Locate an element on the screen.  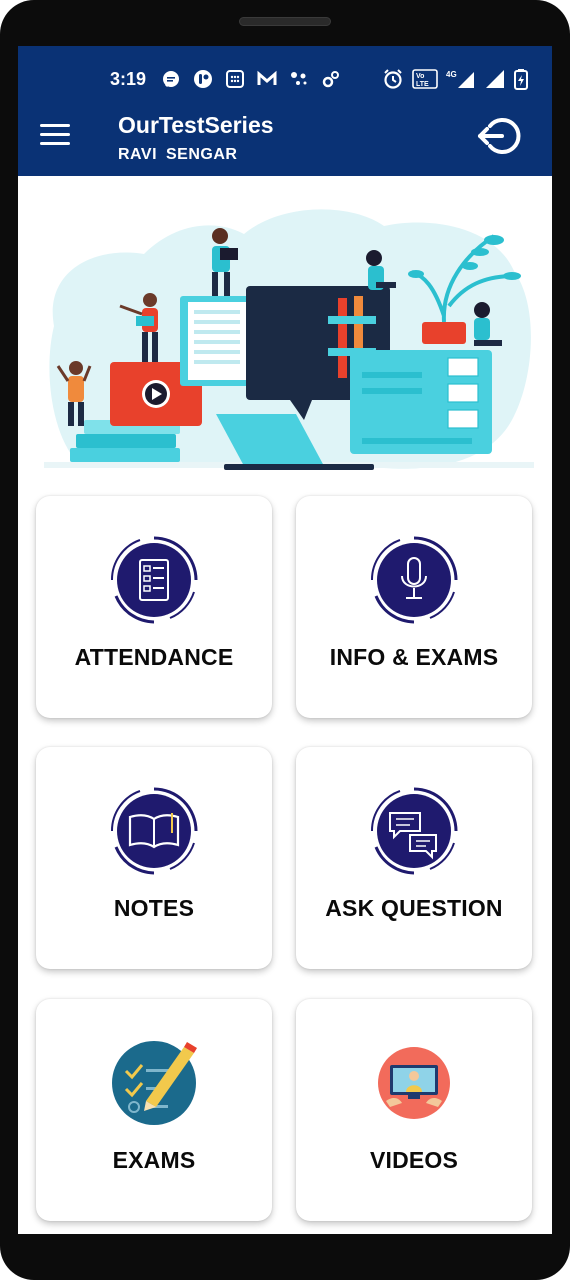
open-book-icon is located at coordinates (154, 831).